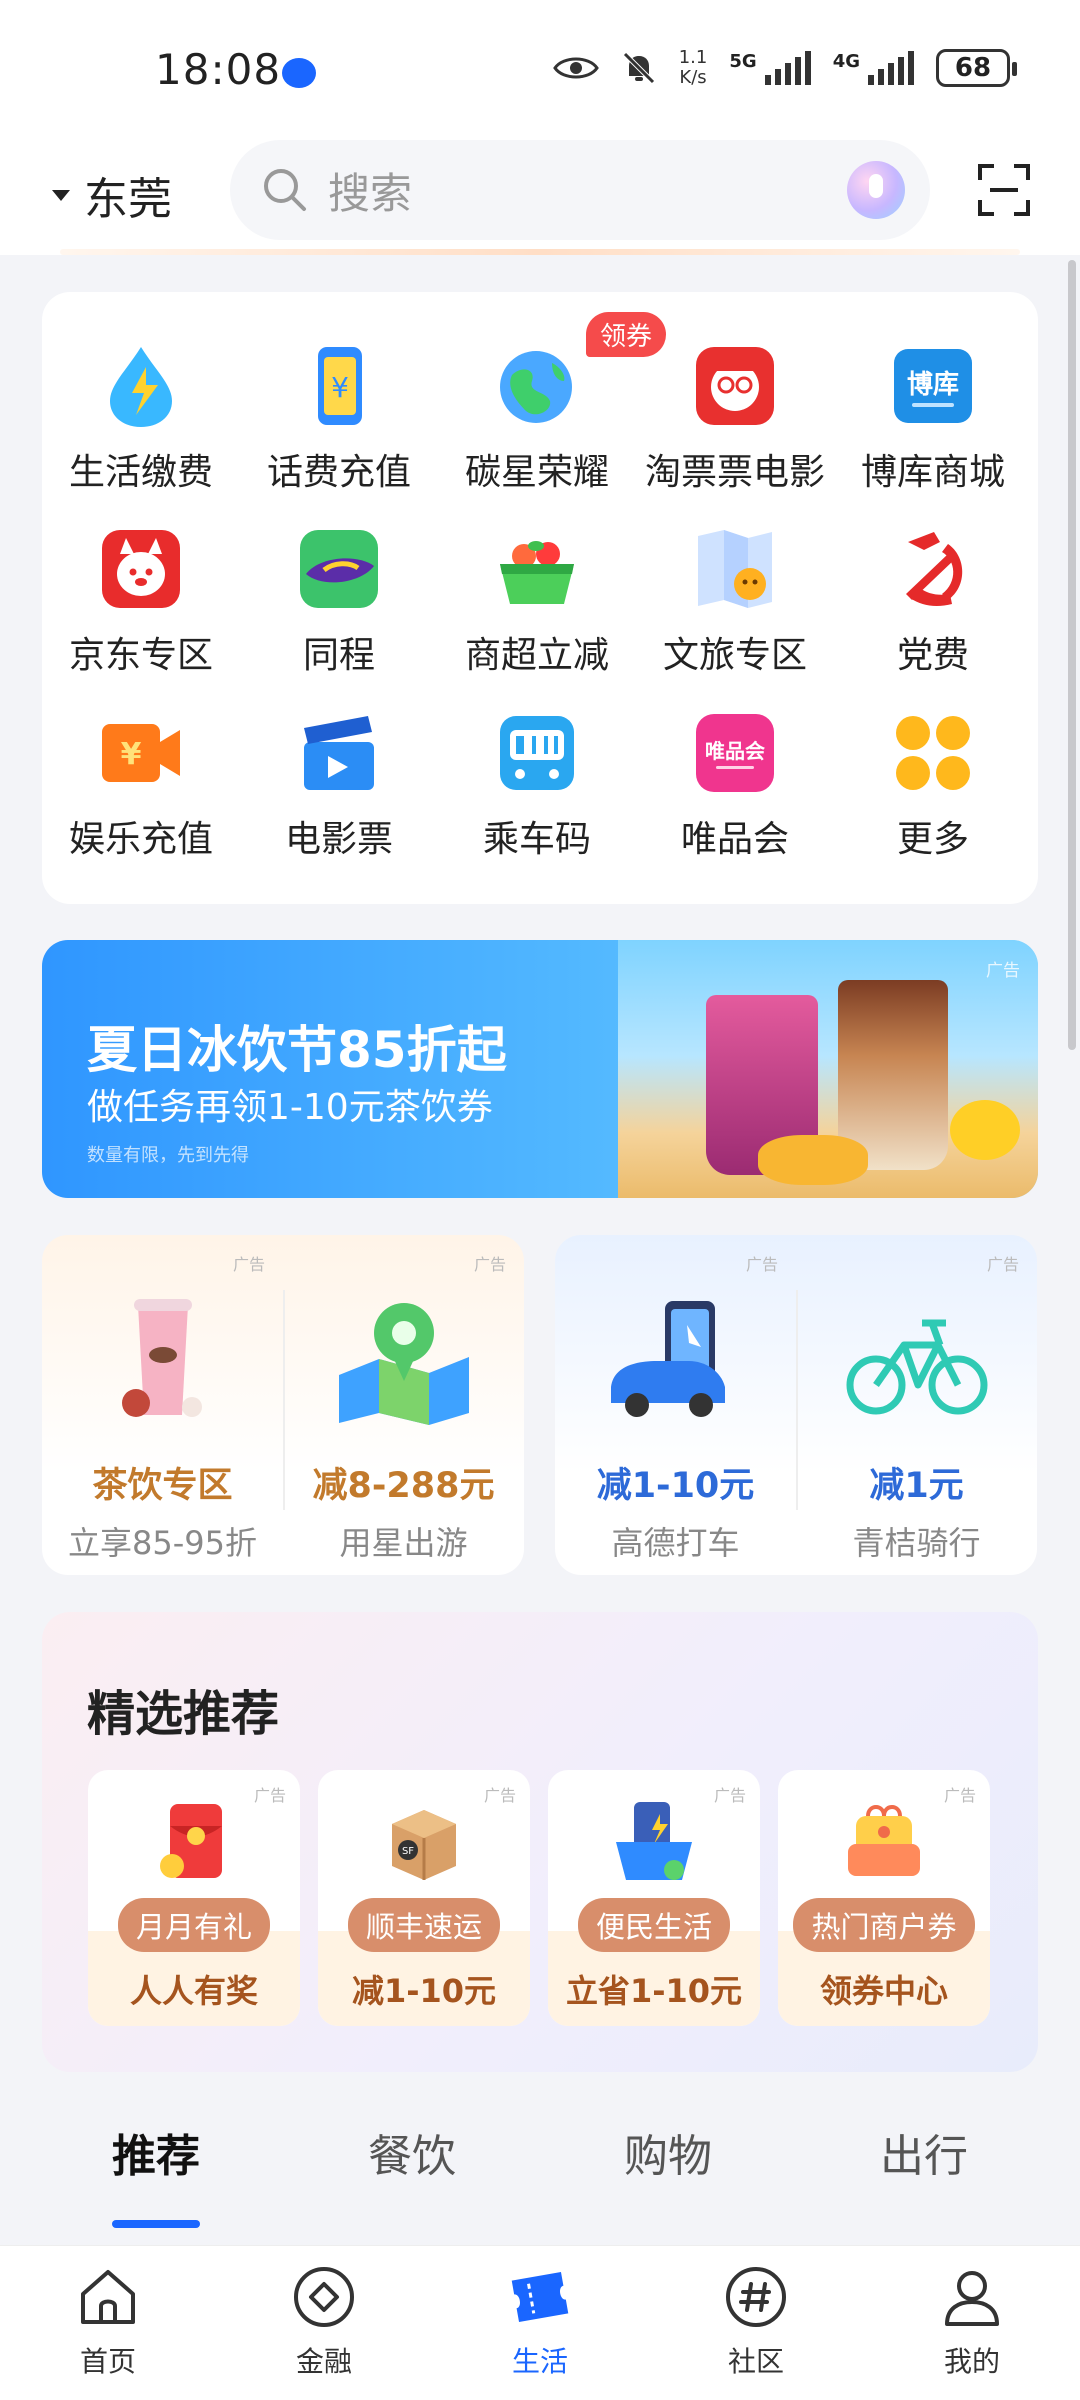 The width and height of the screenshot is (1080, 2400). What do you see at coordinates (299, 73) in the screenshot?
I see `app-notification-icon` at bounding box center [299, 73].